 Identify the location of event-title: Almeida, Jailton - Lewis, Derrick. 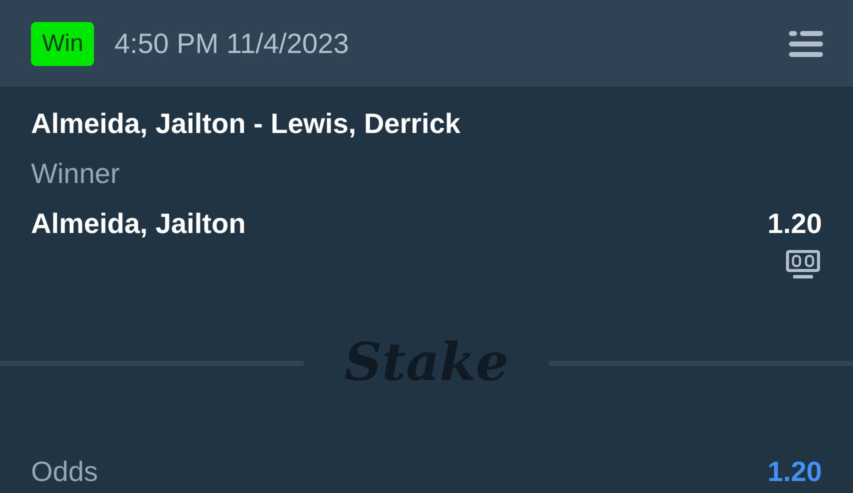
(246, 124).